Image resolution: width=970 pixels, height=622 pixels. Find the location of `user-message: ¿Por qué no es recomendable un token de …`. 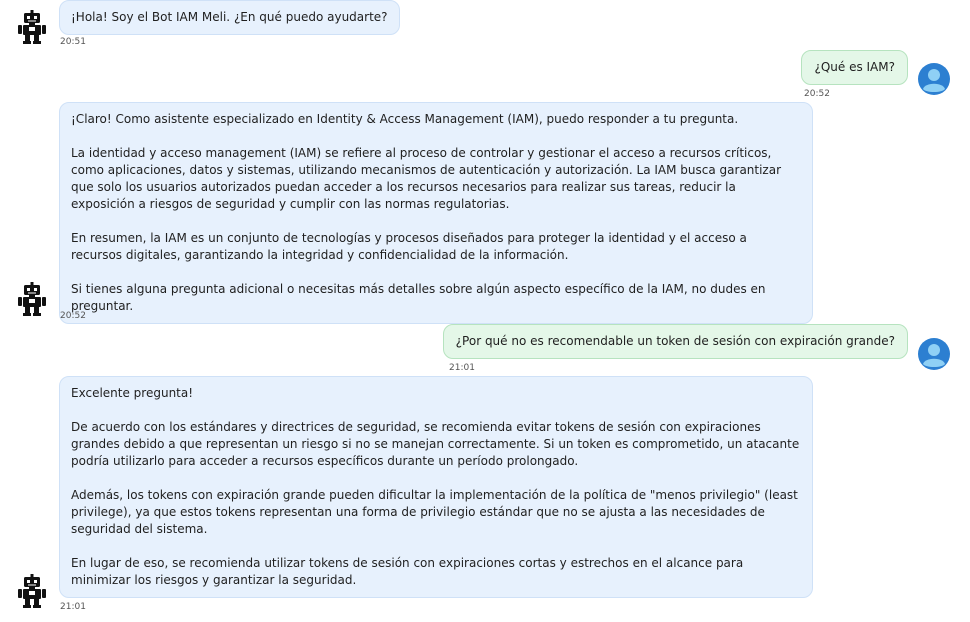

user-message: ¿Por qué no es recomendable un token de … is located at coordinates (485, 349).